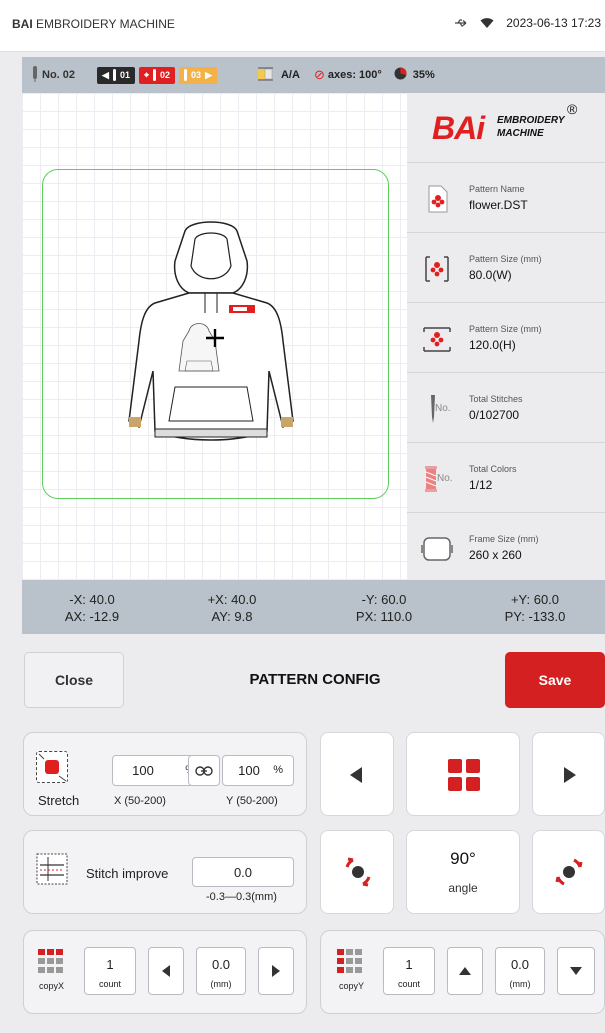  Describe the element at coordinates (555, 680) in the screenshot. I see `save-button: Save` at that location.